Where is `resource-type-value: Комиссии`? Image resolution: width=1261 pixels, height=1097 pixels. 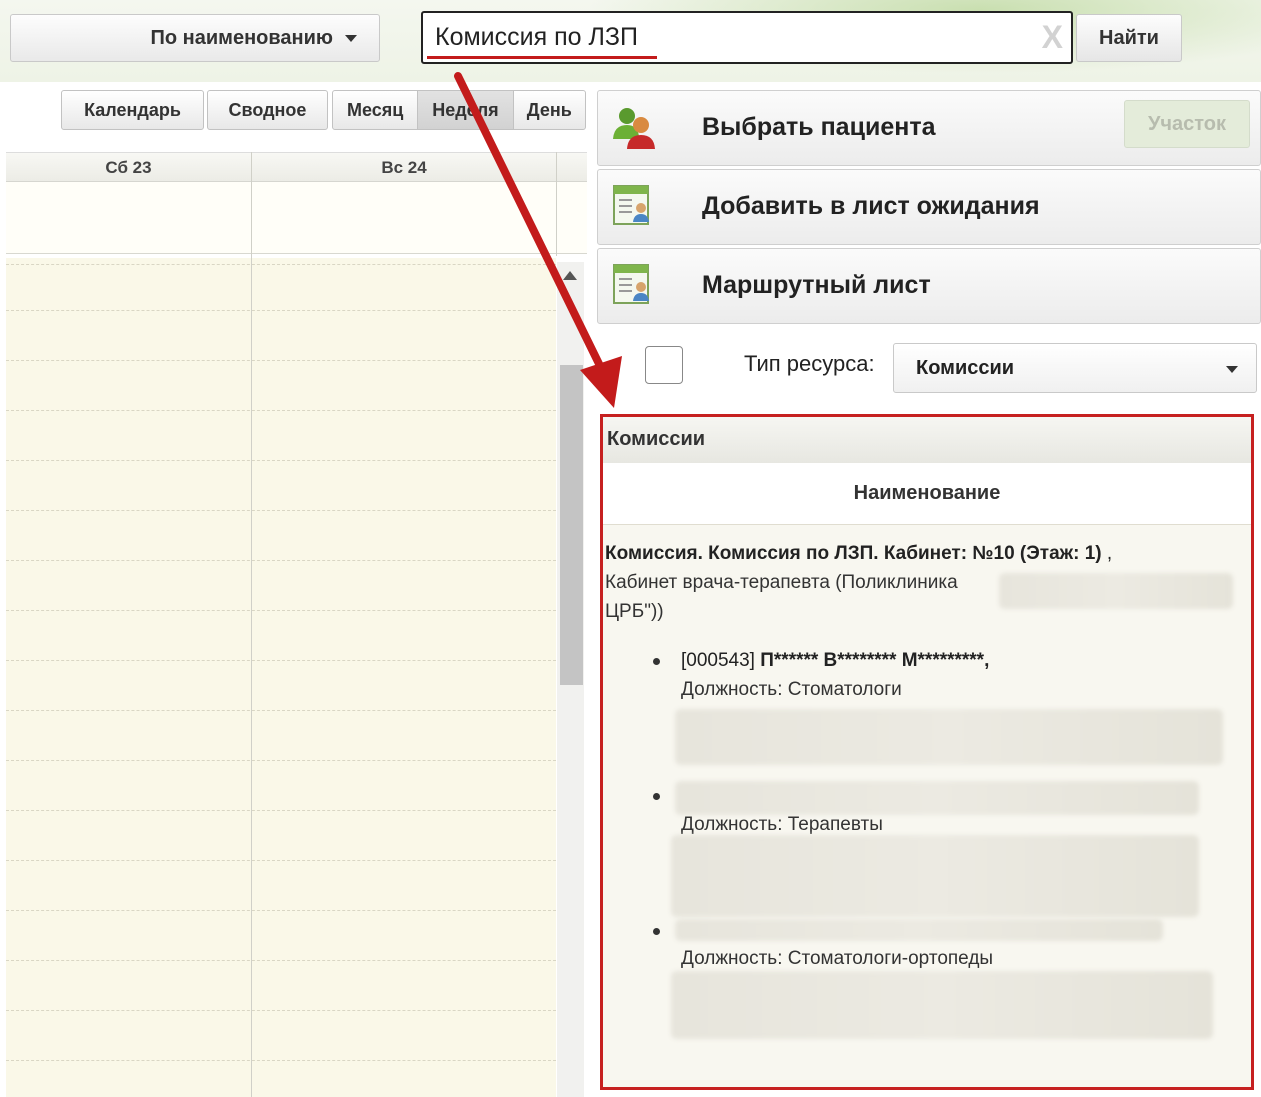 resource-type-value: Комиссии is located at coordinates (965, 368).